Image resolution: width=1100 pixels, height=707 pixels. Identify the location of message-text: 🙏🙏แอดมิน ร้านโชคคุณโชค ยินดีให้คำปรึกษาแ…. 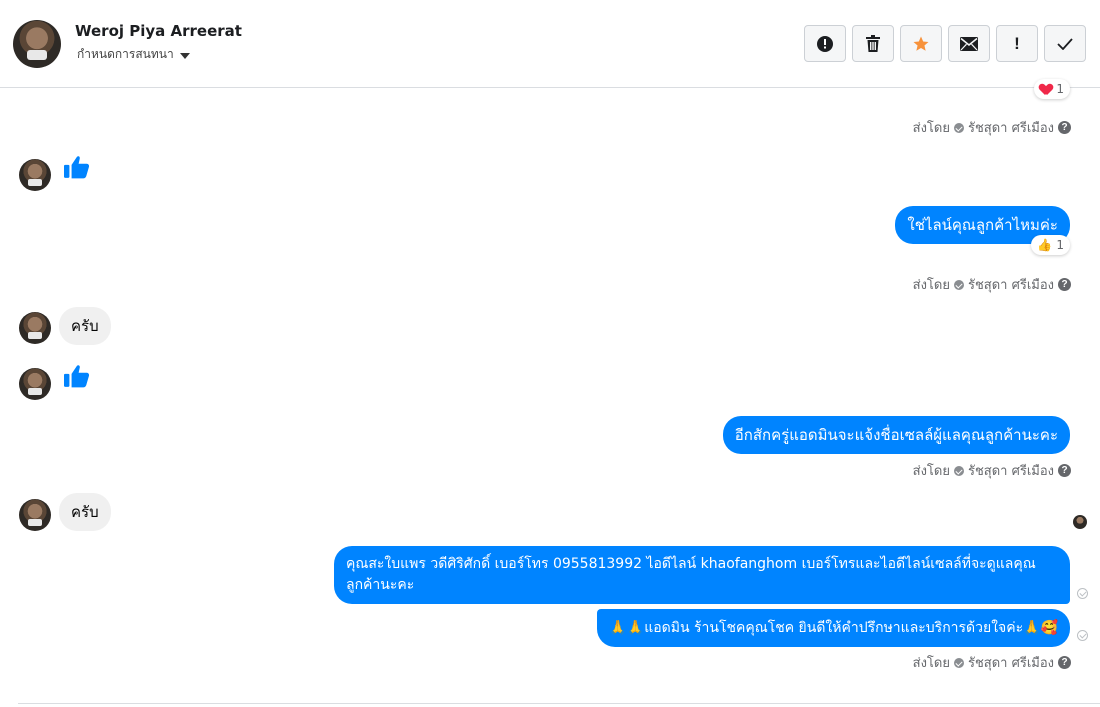
(833, 628).